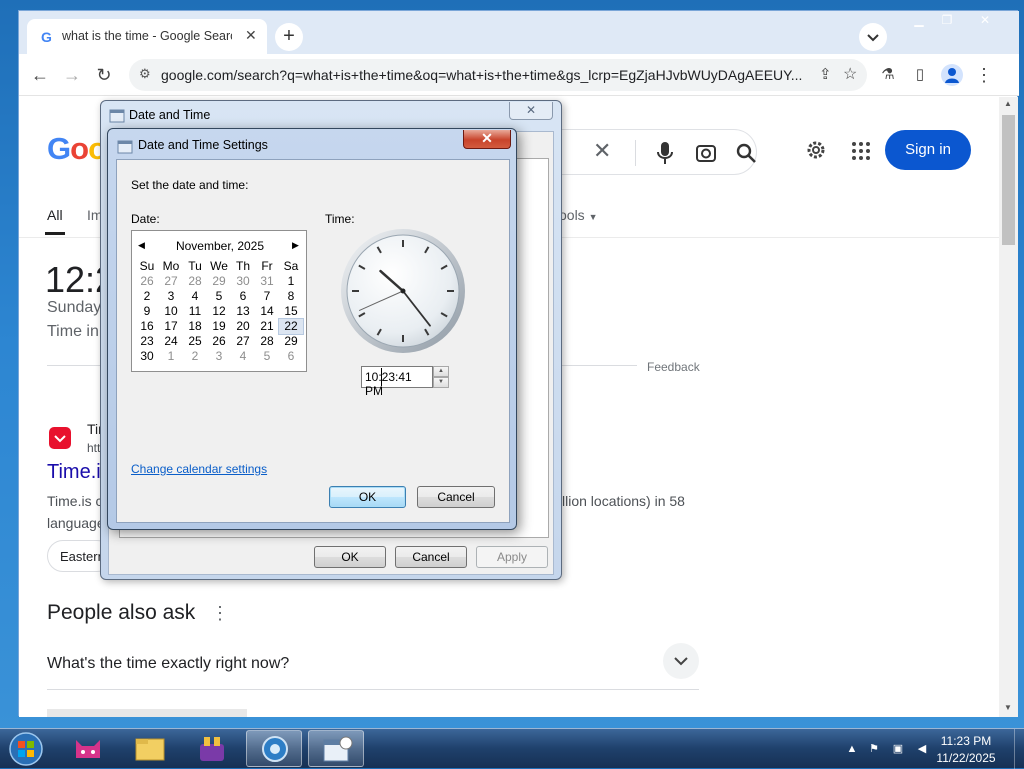 The image size is (1024, 769). Describe the element at coordinates (141, 245) in the screenshot. I see `previous-month-icon: ◀` at that location.